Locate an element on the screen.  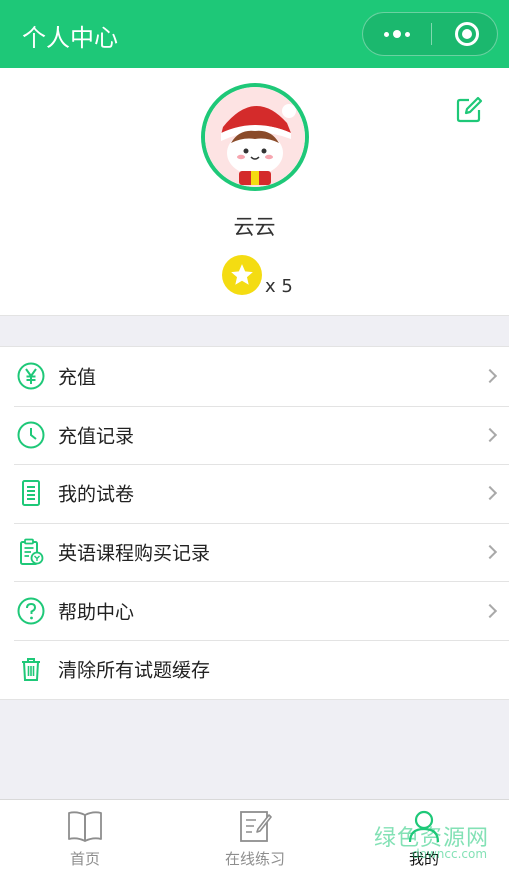
exercise-icon is located at coordinates (256, 826).